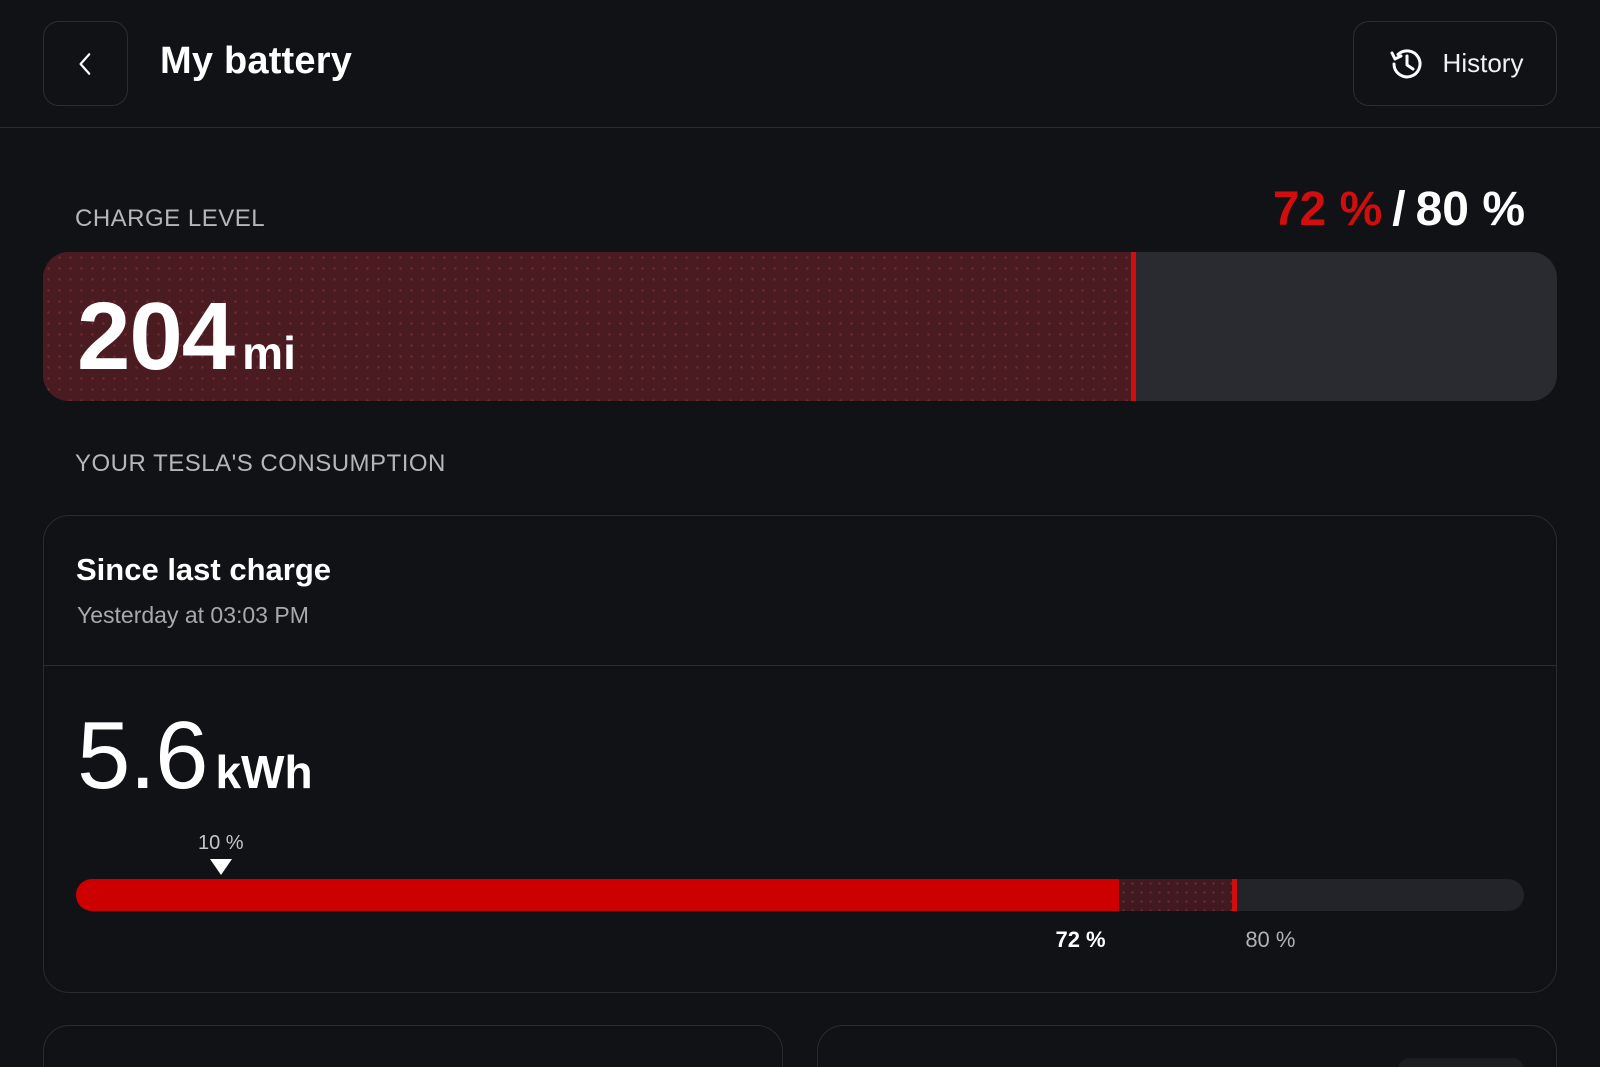 This screenshot has width=1600, height=1067. Describe the element at coordinates (1080, 939) in the screenshot. I see `current-charge-tick-label: 72 %` at that location.